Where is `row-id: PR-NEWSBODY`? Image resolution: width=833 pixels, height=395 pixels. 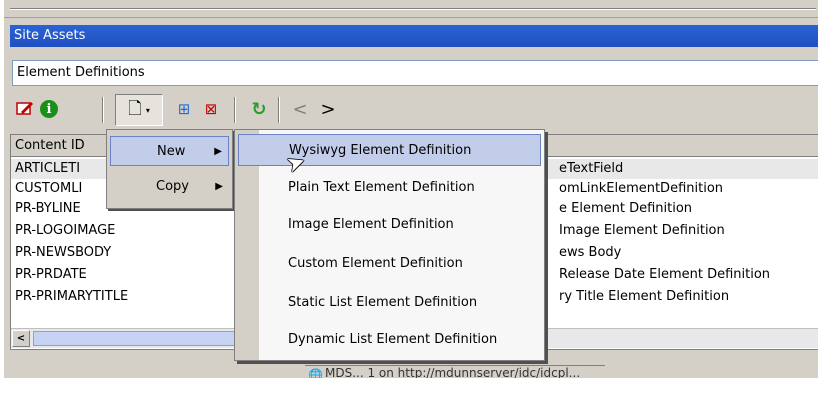 row-id: PR-NEWSBODY is located at coordinates (63, 252).